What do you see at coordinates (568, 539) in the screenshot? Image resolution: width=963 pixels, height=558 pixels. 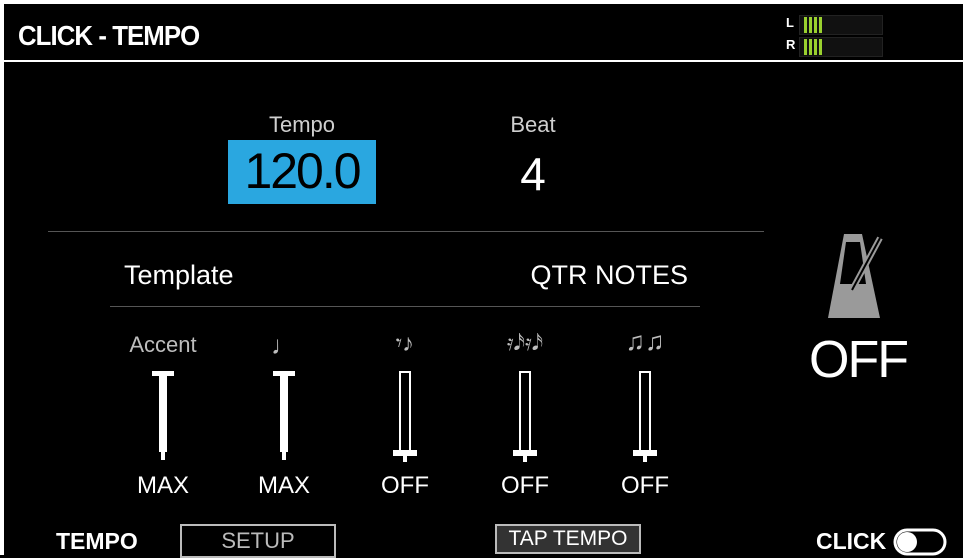 I see `tap-tempo-button: TAP TEMPO` at bounding box center [568, 539].